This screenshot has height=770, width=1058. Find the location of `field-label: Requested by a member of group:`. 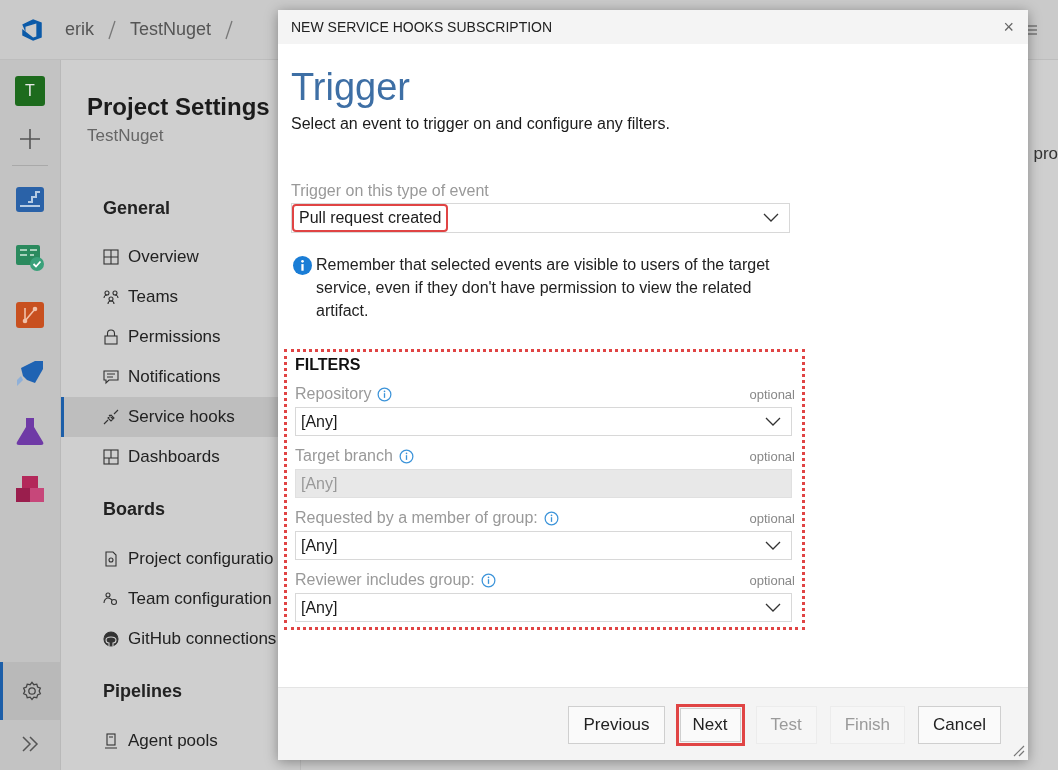

field-label: Requested by a member of group: is located at coordinates (416, 518).